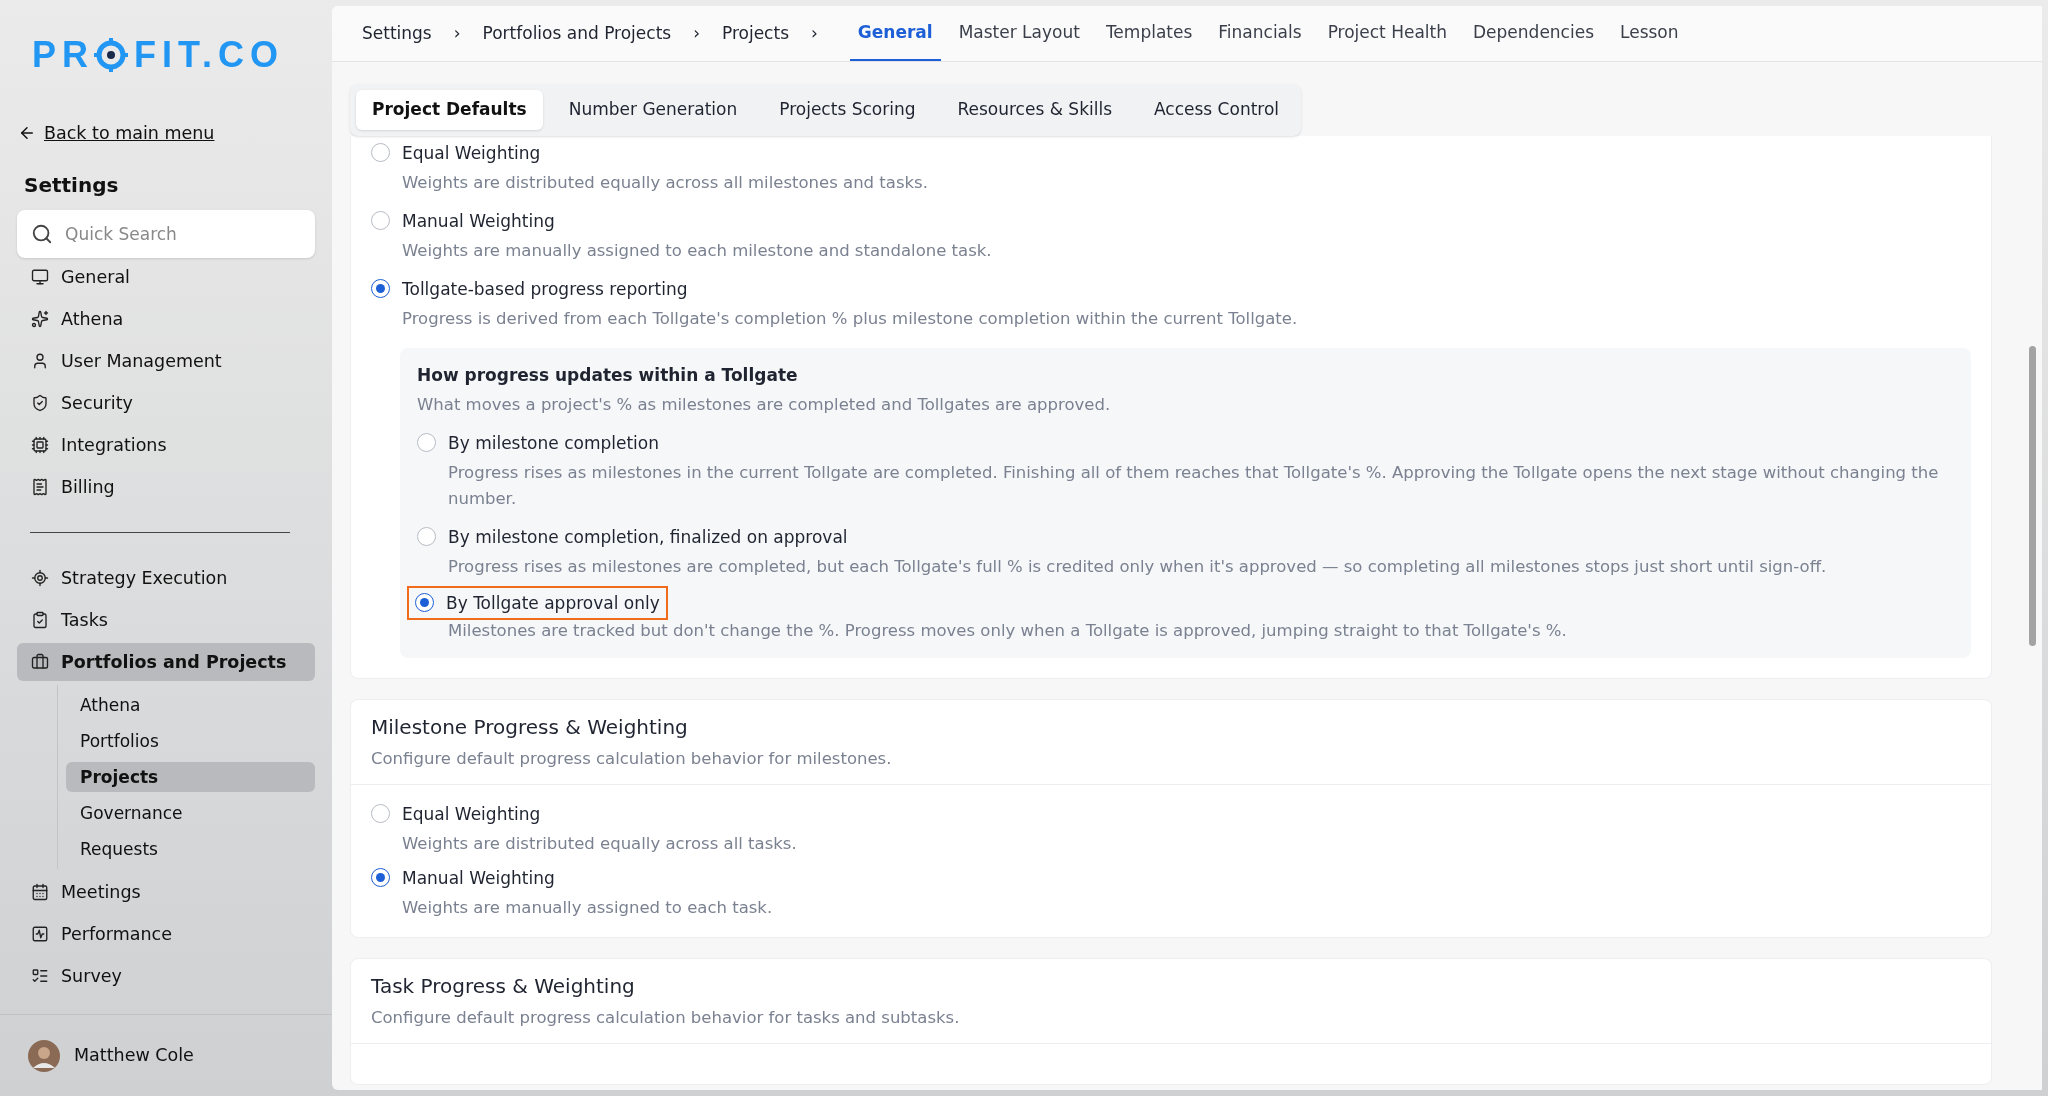 This screenshot has height=1096, width=2048. Describe the element at coordinates (1138, 567) in the screenshot. I see `option-description: Progress rises as milestones are completed, but each Tollgate's full % is credited only when it's approved — so completing all milestones stops just short until sign-off.` at that location.